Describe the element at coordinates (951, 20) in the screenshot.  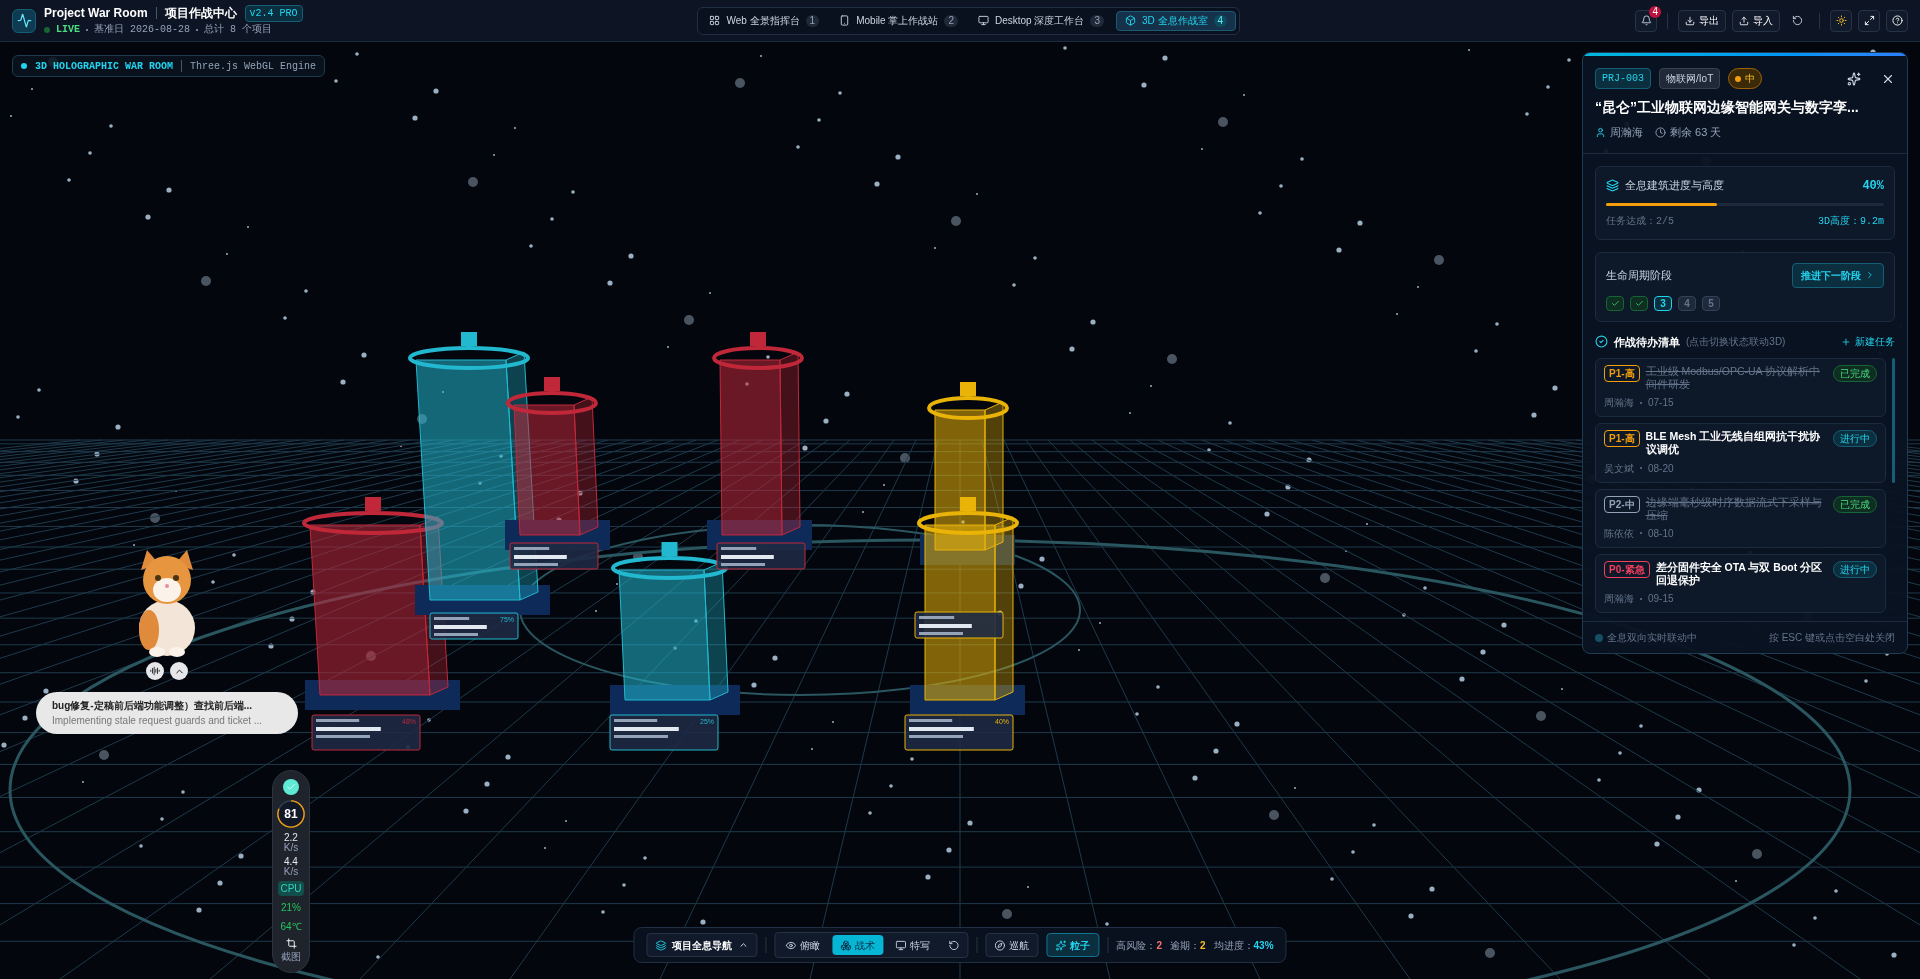
I see `tab-count: 2` at that location.